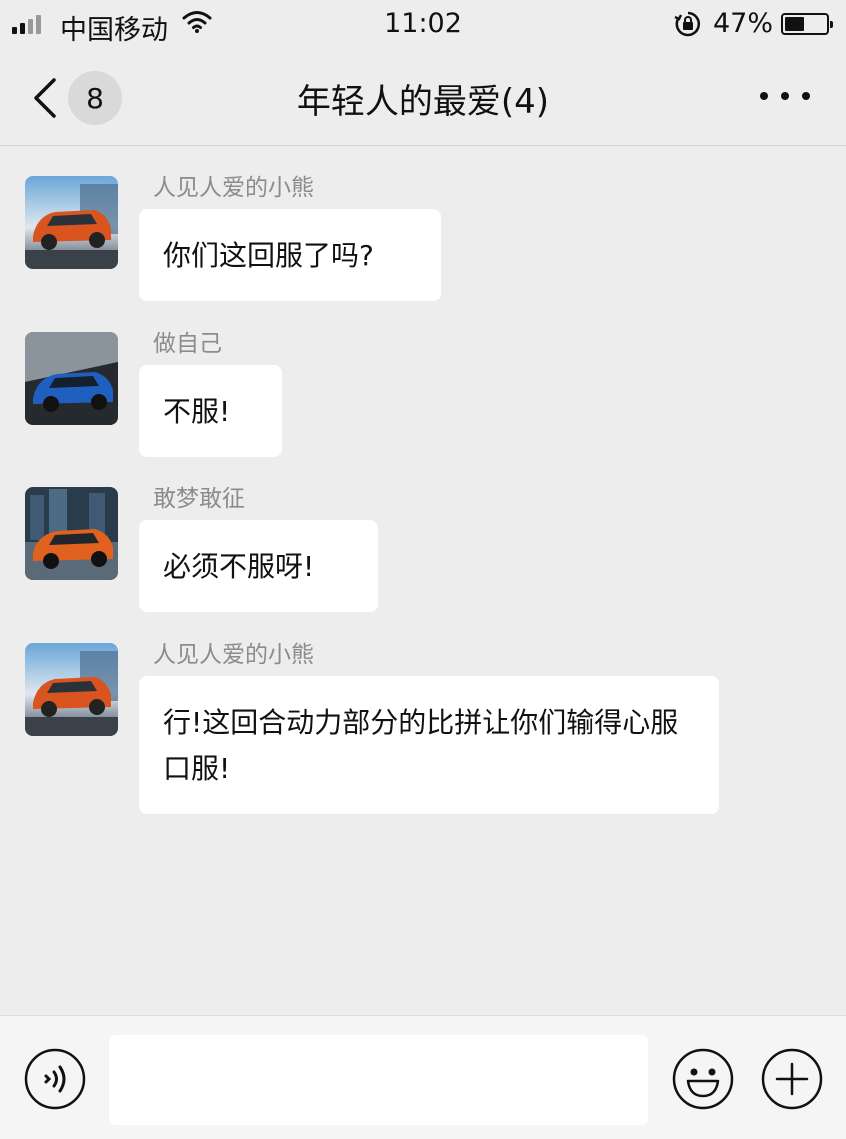 The image size is (846, 1139). I want to click on more-dots-icon, so click(785, 96).